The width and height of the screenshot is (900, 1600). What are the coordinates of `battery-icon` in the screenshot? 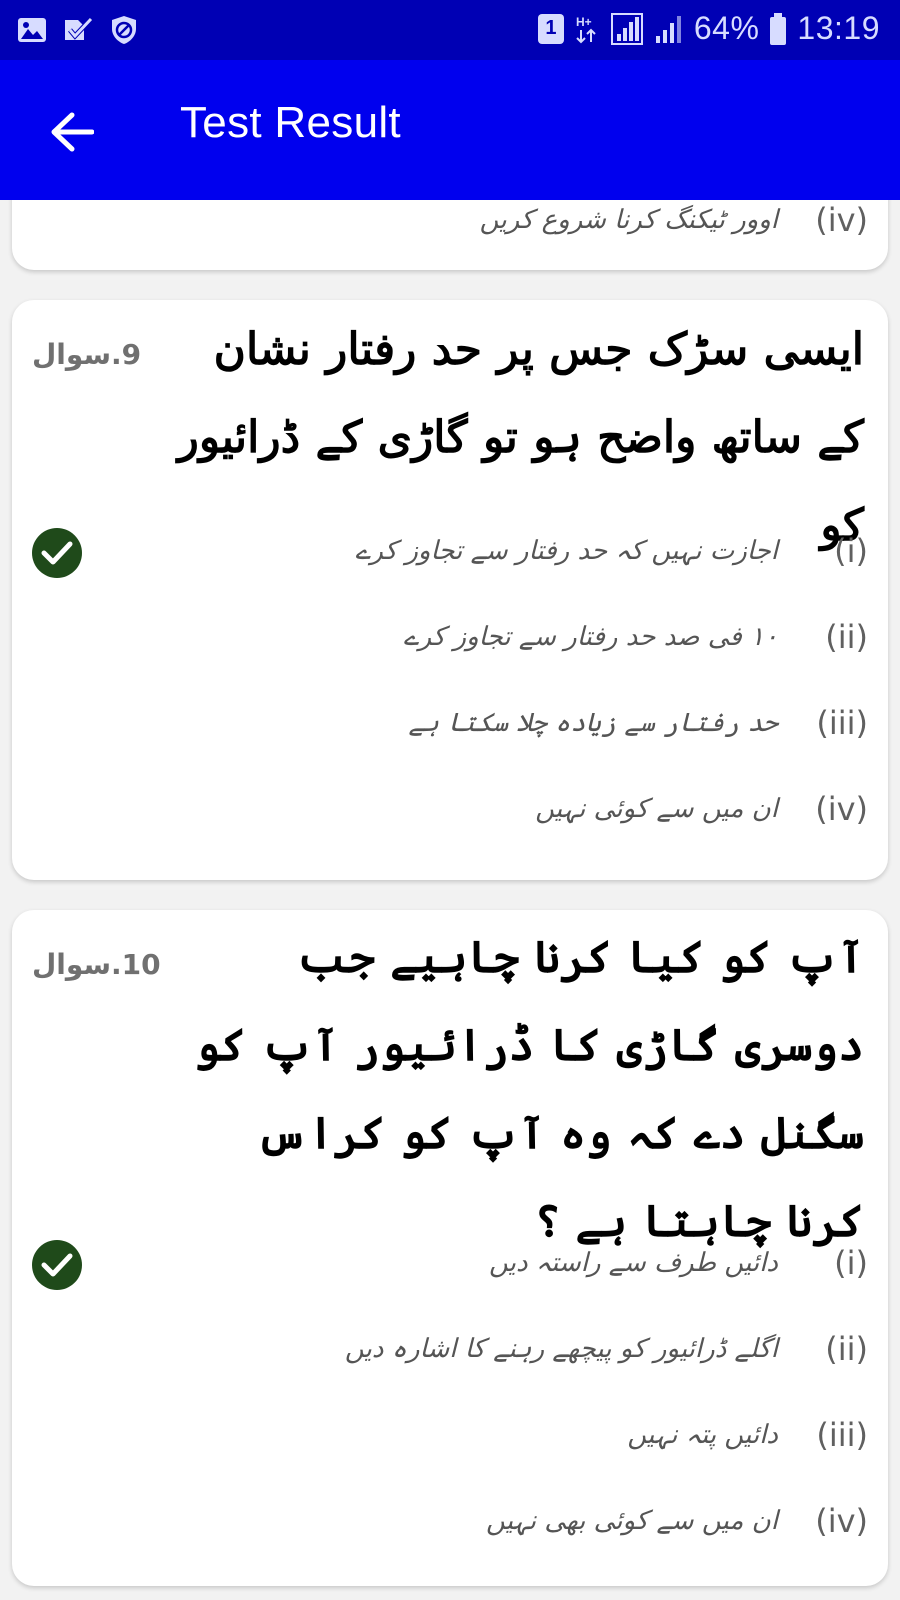 It's located at (778, 28).